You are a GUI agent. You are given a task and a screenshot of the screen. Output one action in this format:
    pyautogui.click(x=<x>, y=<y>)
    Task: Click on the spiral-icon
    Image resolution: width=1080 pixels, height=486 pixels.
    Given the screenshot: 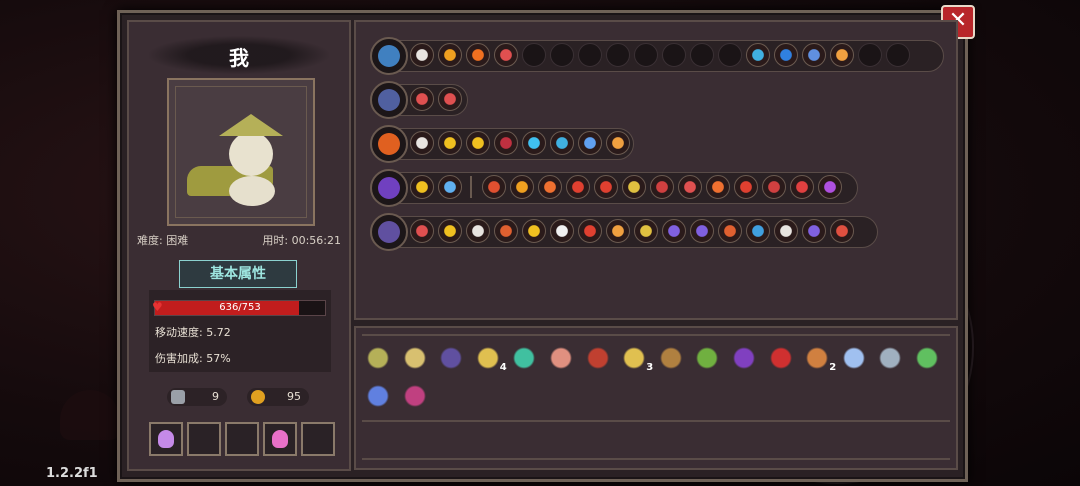 What is the action you would take?
    pyautogui.click(x=786, y=55)
    